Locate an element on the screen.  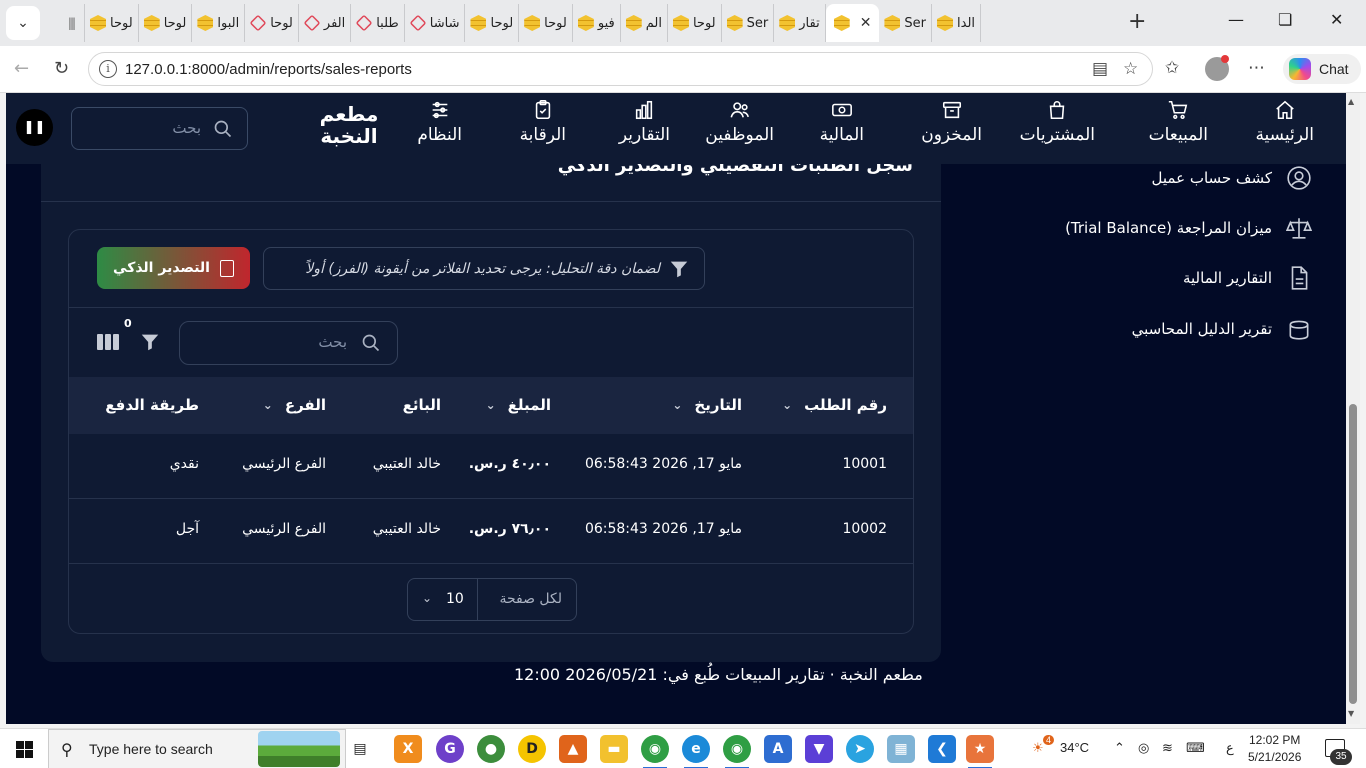
maximize-button: ❏ is located at coordinates (1285, 19).